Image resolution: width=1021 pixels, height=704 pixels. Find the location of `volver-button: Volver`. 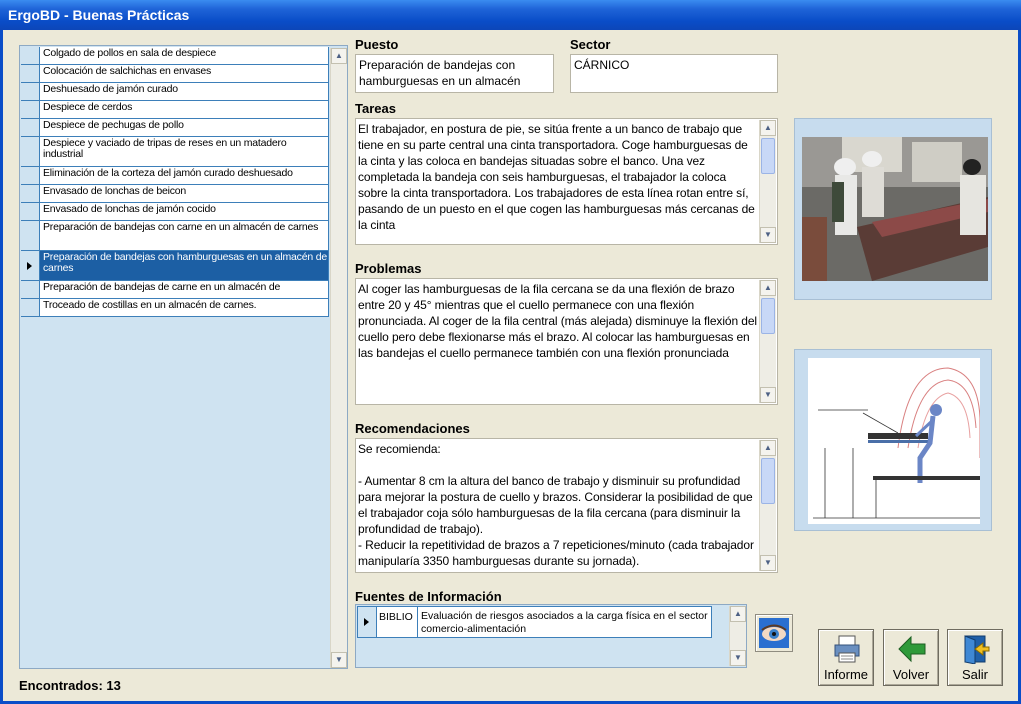

volver-button: Volver is located at coordinates (911, 657).